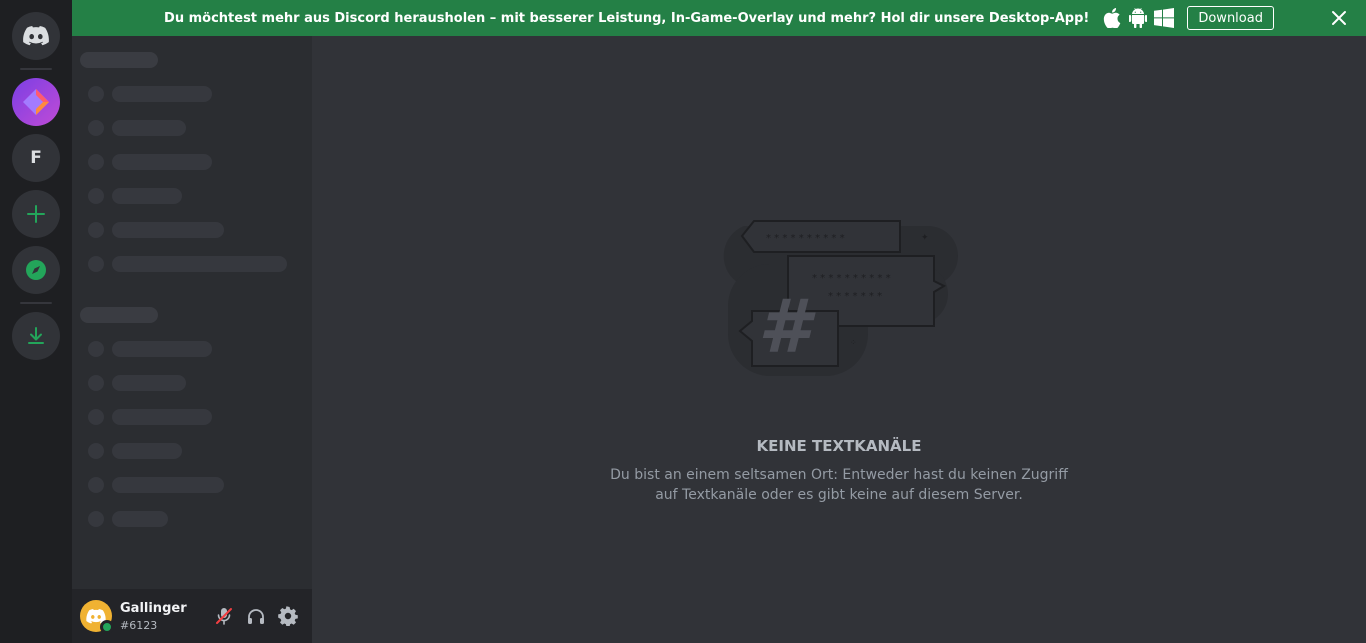  I want to click on close-icon, so click(1339, 18).